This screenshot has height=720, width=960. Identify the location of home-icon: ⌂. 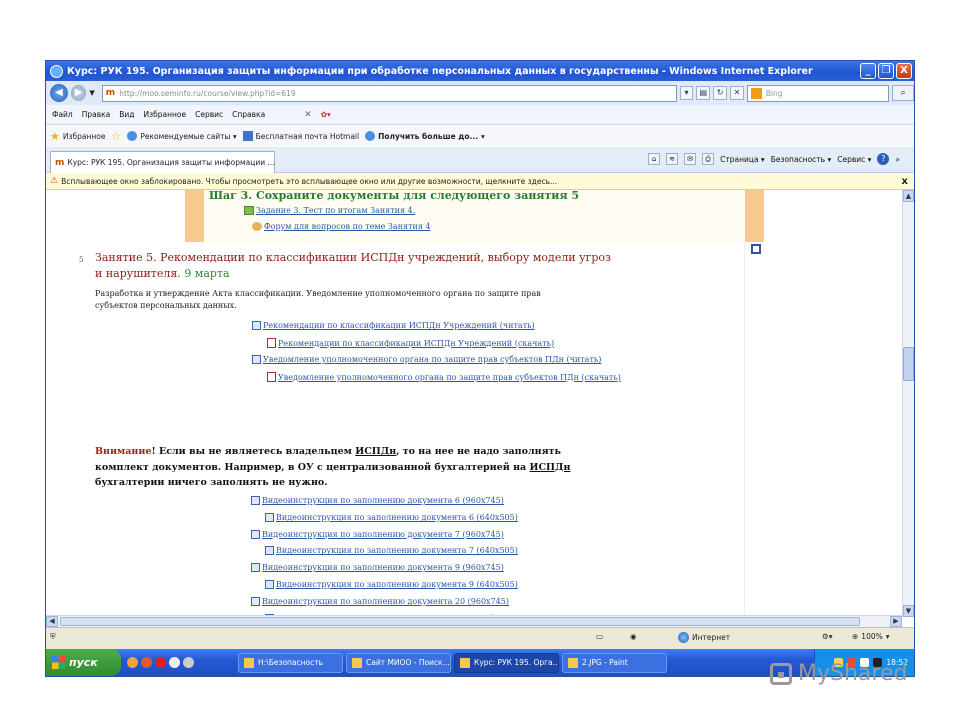
(654, 159).